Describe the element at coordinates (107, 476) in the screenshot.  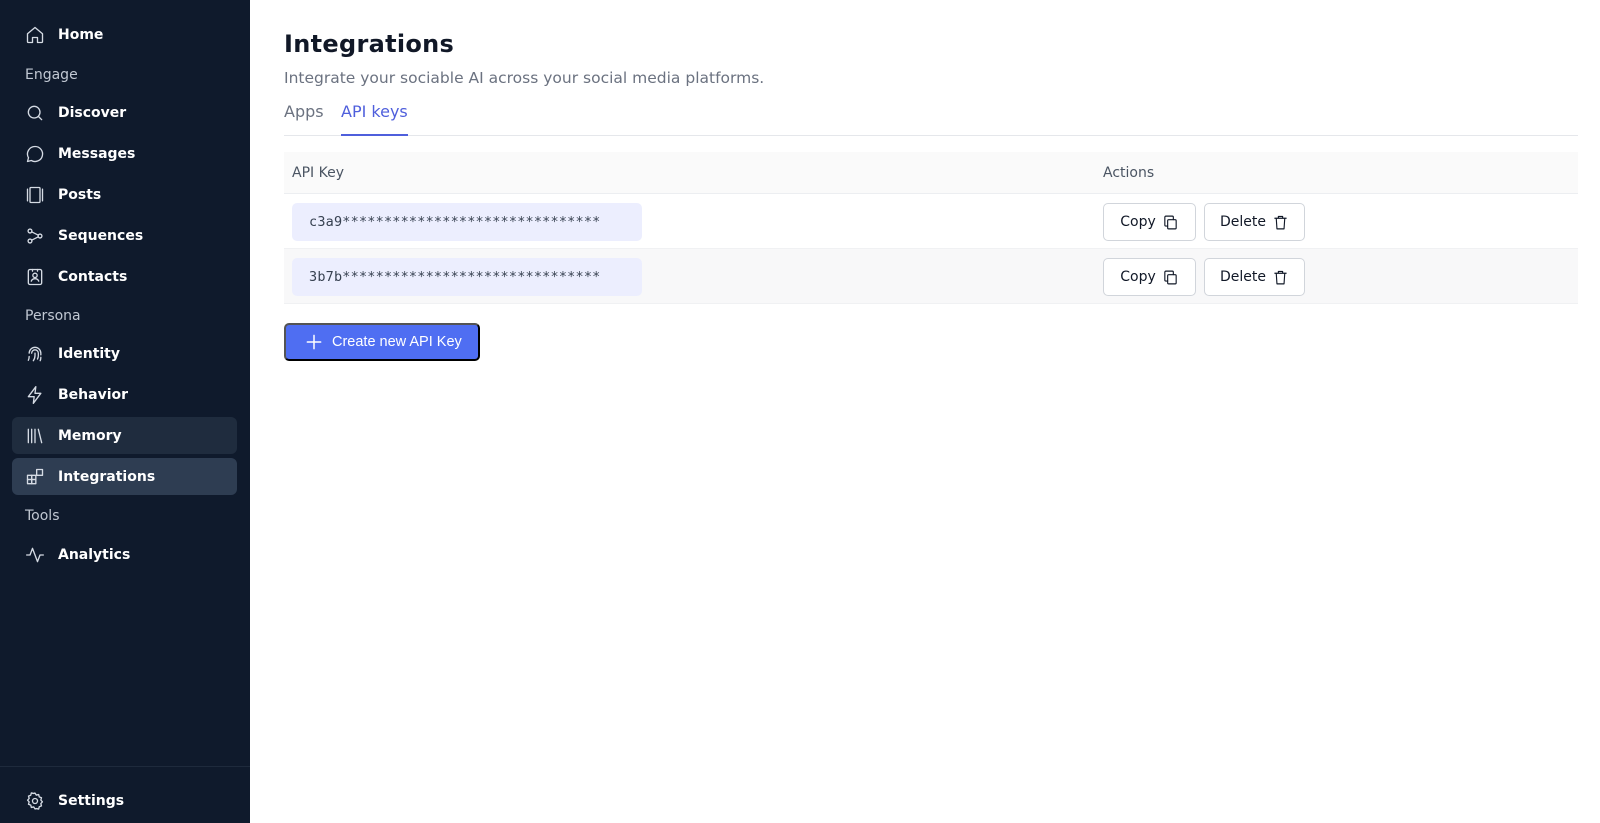
I see `sidebar-item-label: Integrations` at that location.